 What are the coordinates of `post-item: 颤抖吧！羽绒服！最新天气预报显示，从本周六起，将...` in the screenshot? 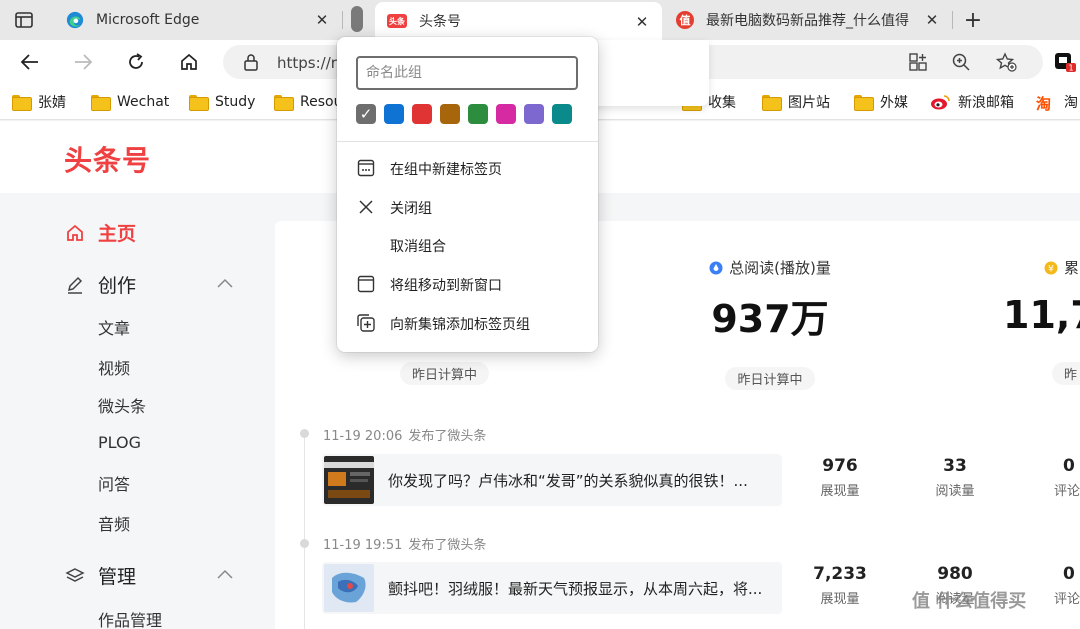 It's located at (552, 588).